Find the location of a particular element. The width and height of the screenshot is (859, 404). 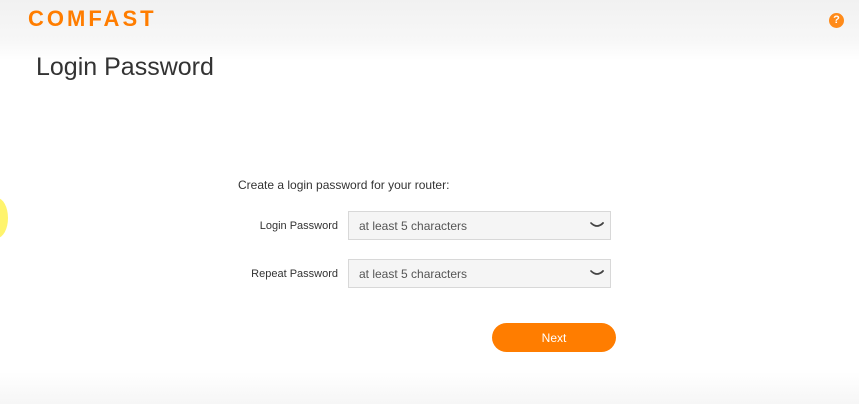

next-button: Next is located at coordinates (554, 337).